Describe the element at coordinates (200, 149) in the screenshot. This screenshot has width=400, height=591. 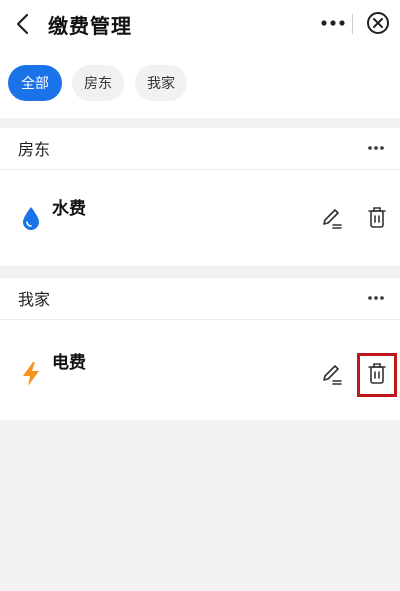
I see `group-header: 房东` at that location.